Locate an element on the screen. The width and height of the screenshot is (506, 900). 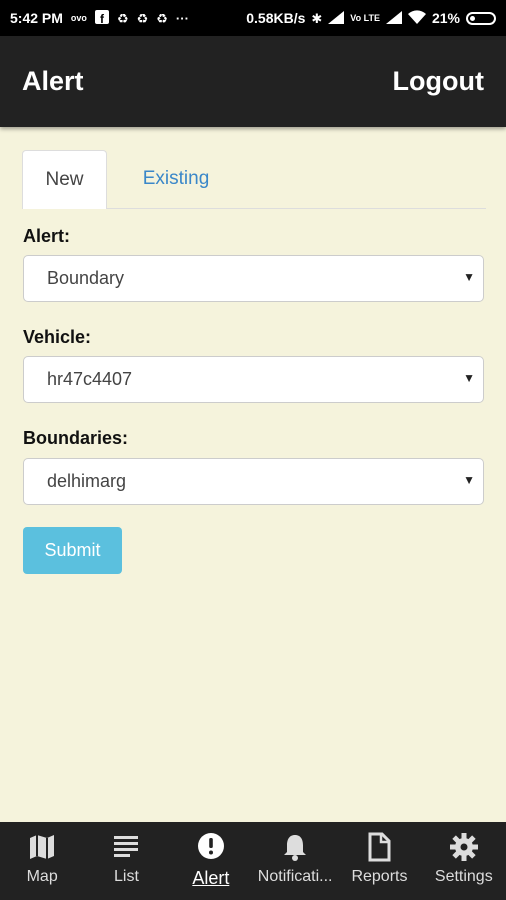
vehicle-select-value: hr47c4407 is located at coordinates (90, 379).